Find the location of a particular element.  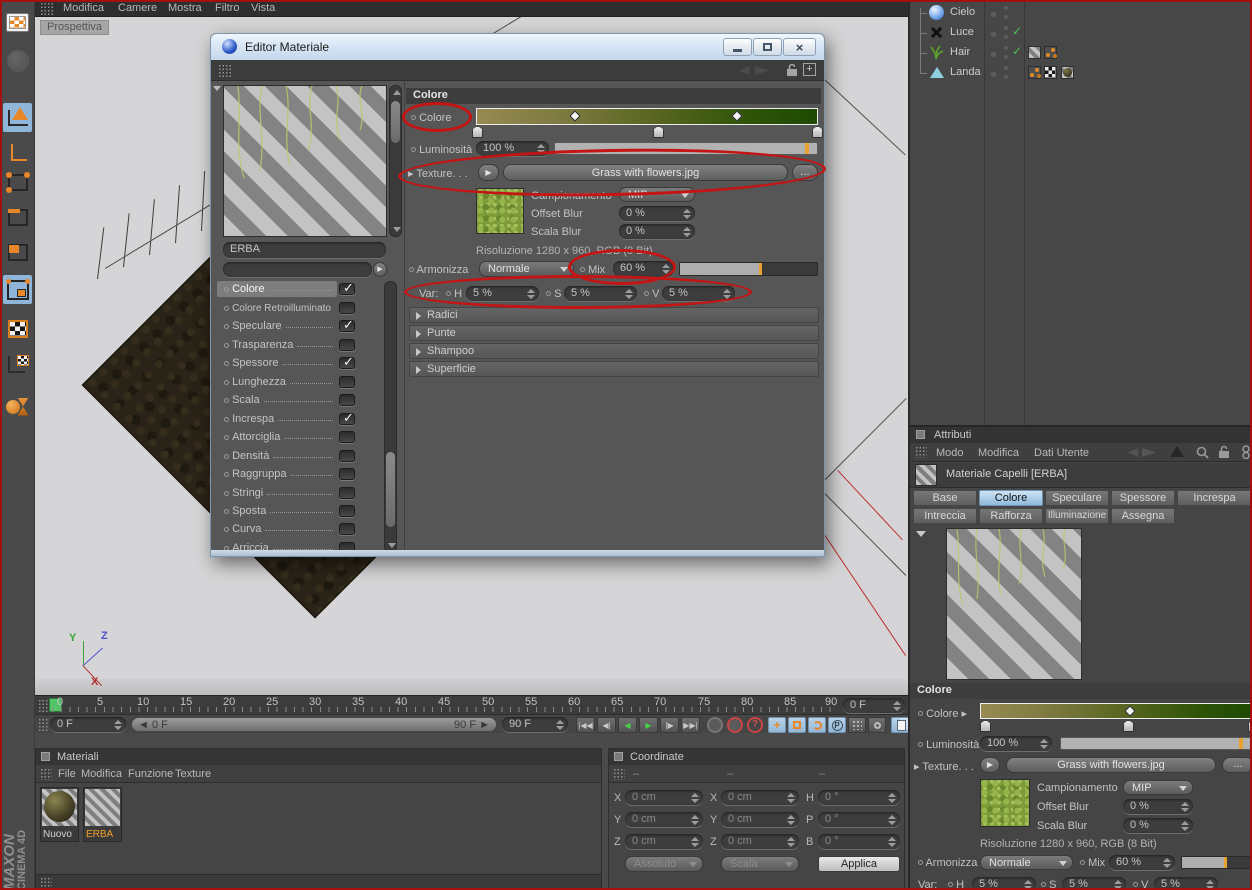

channel-row-trasparenza: Trasparenza is located at coordinates (277, 345).